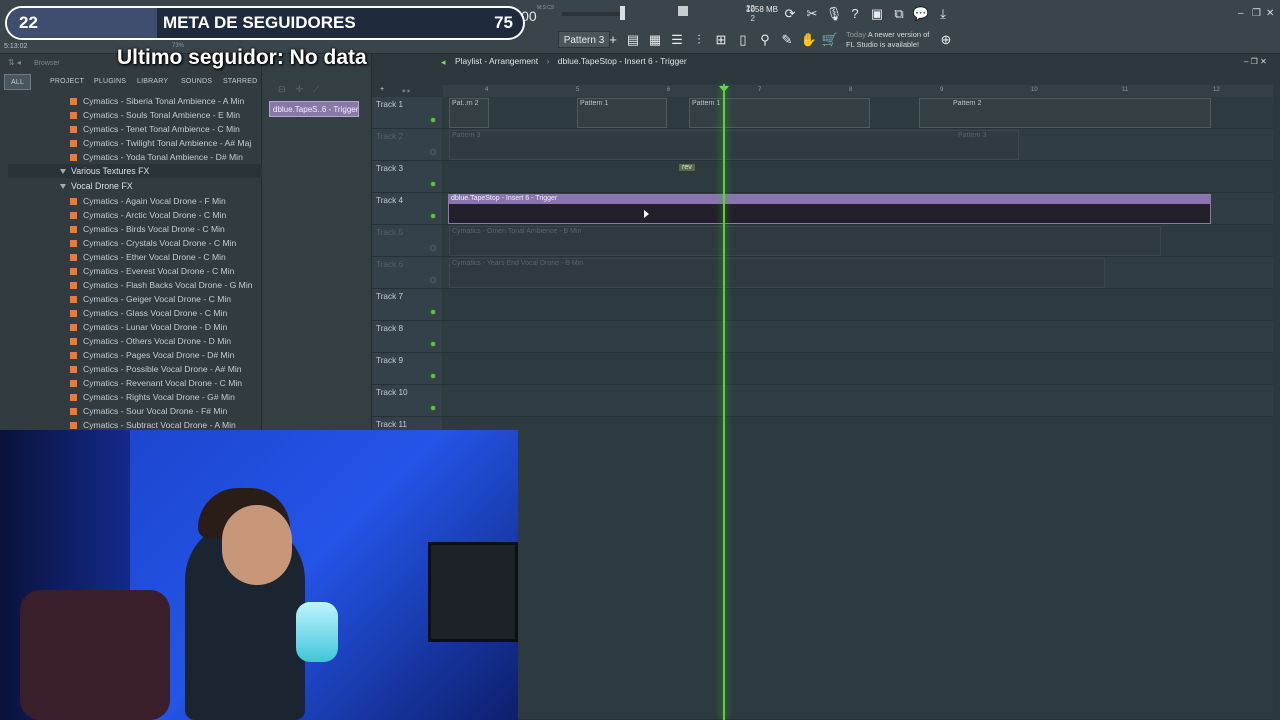 The height and width of the screenshot is (720, 1280). I want to click on piano-roll-icon: ▦, so click(655, 40).